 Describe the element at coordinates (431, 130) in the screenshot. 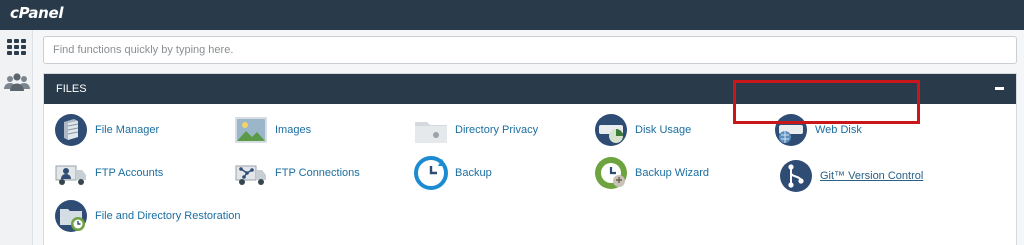

I see `directory-privacy-icon` at that location.